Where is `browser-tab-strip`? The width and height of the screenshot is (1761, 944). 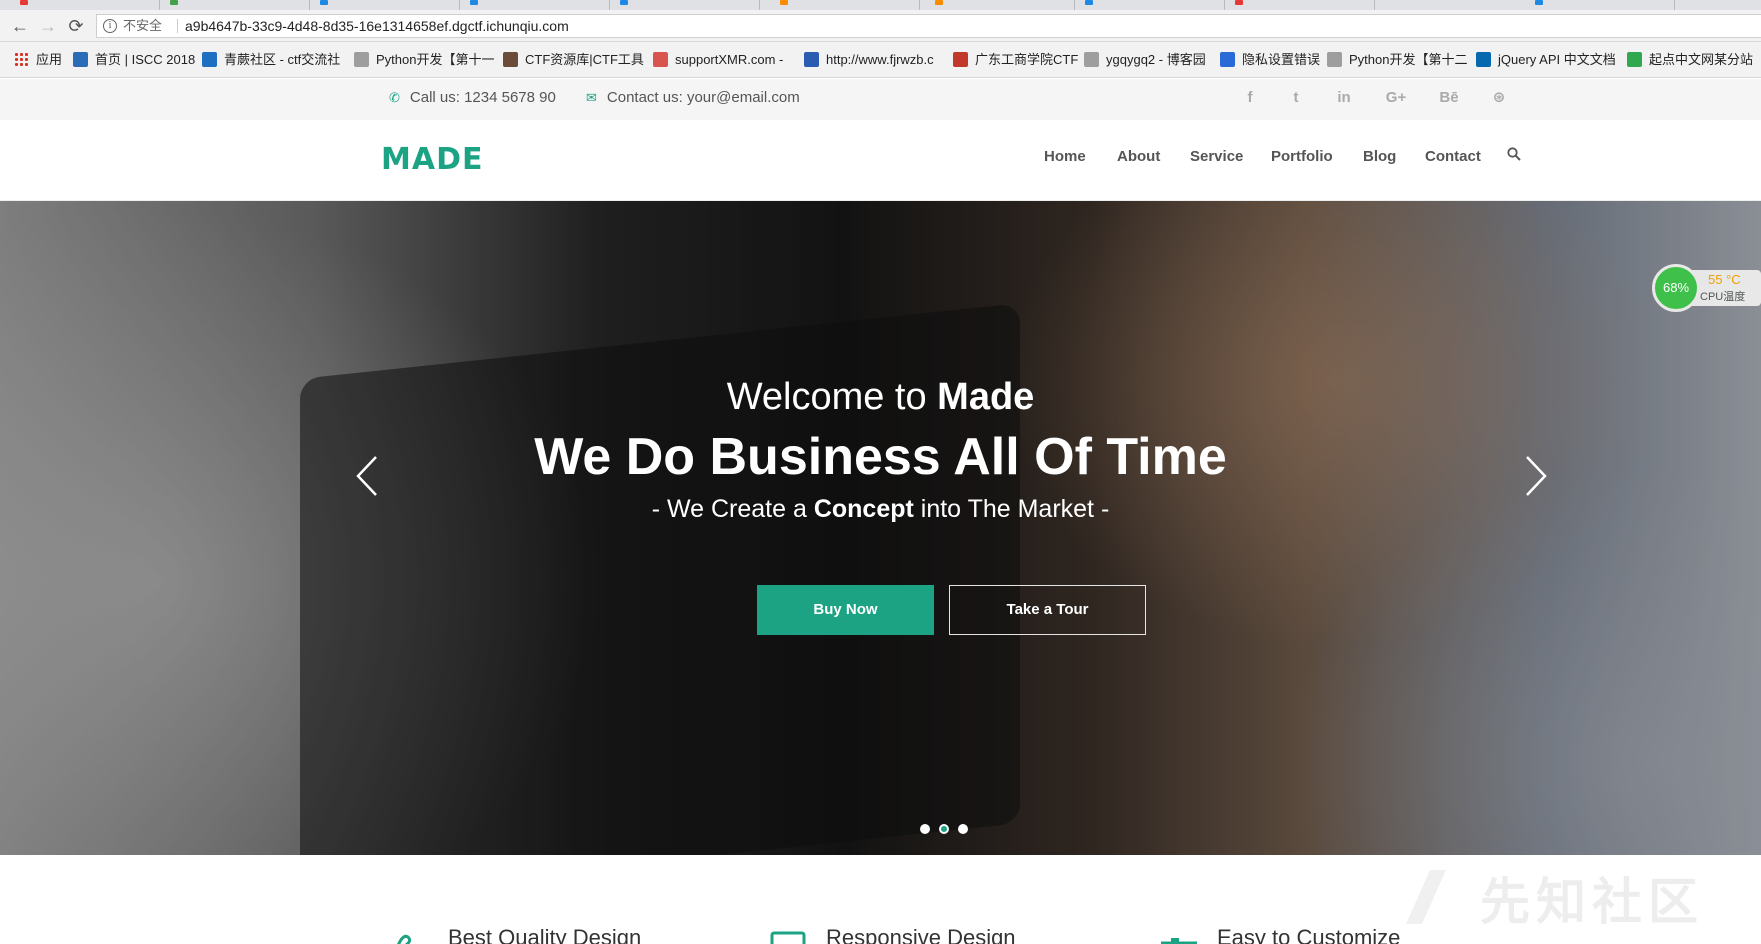
browser-tab-strip is located at coordinates (880, 5).